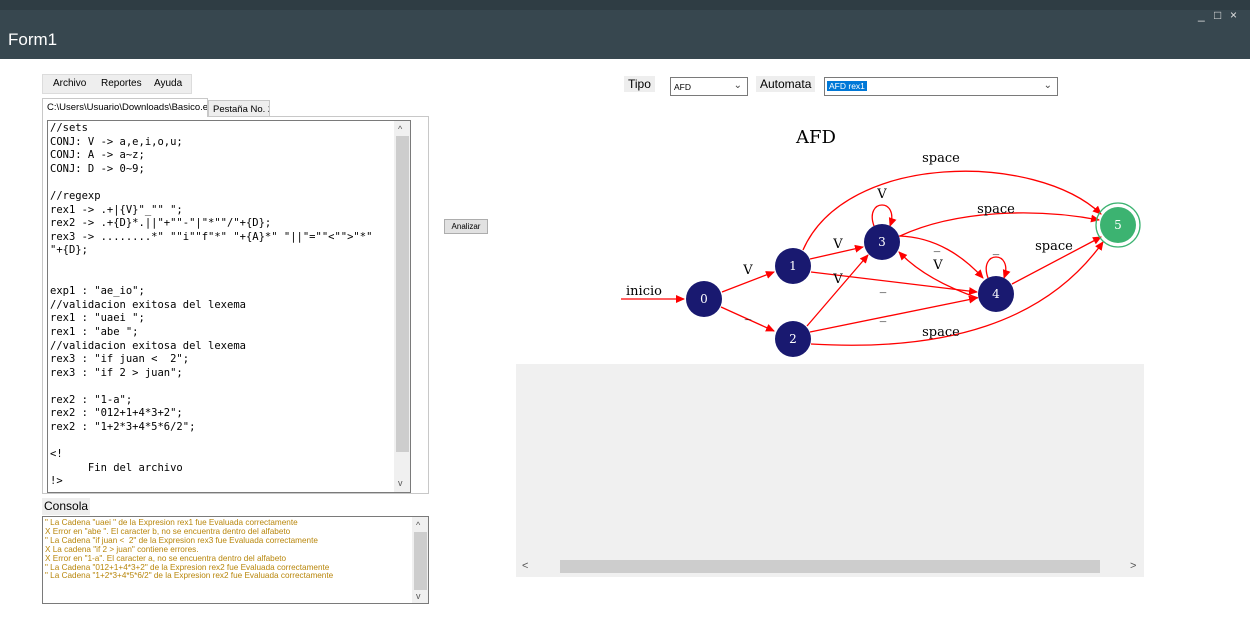 This screenshot has width=1250, height=637. Describe the element at coordinates (644, 291) in the screenshot. I see `start-label: inicio` at that location.